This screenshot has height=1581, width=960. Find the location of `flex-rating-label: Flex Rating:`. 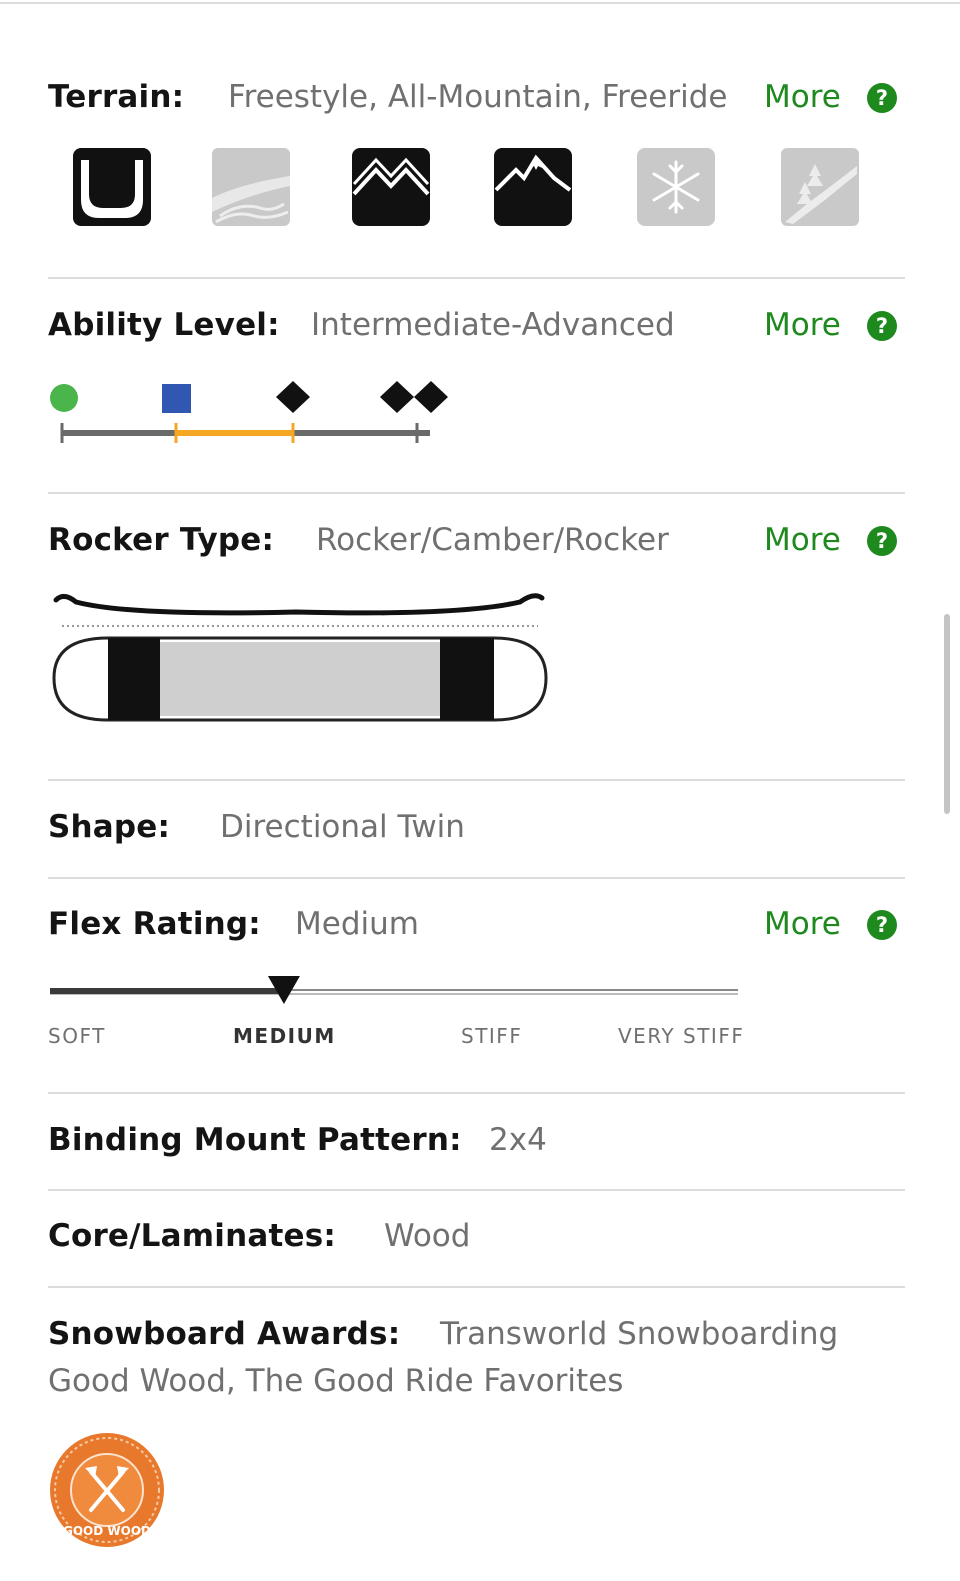

flex-rating-label: Flex Rating: is located at coordinates (154, 924).